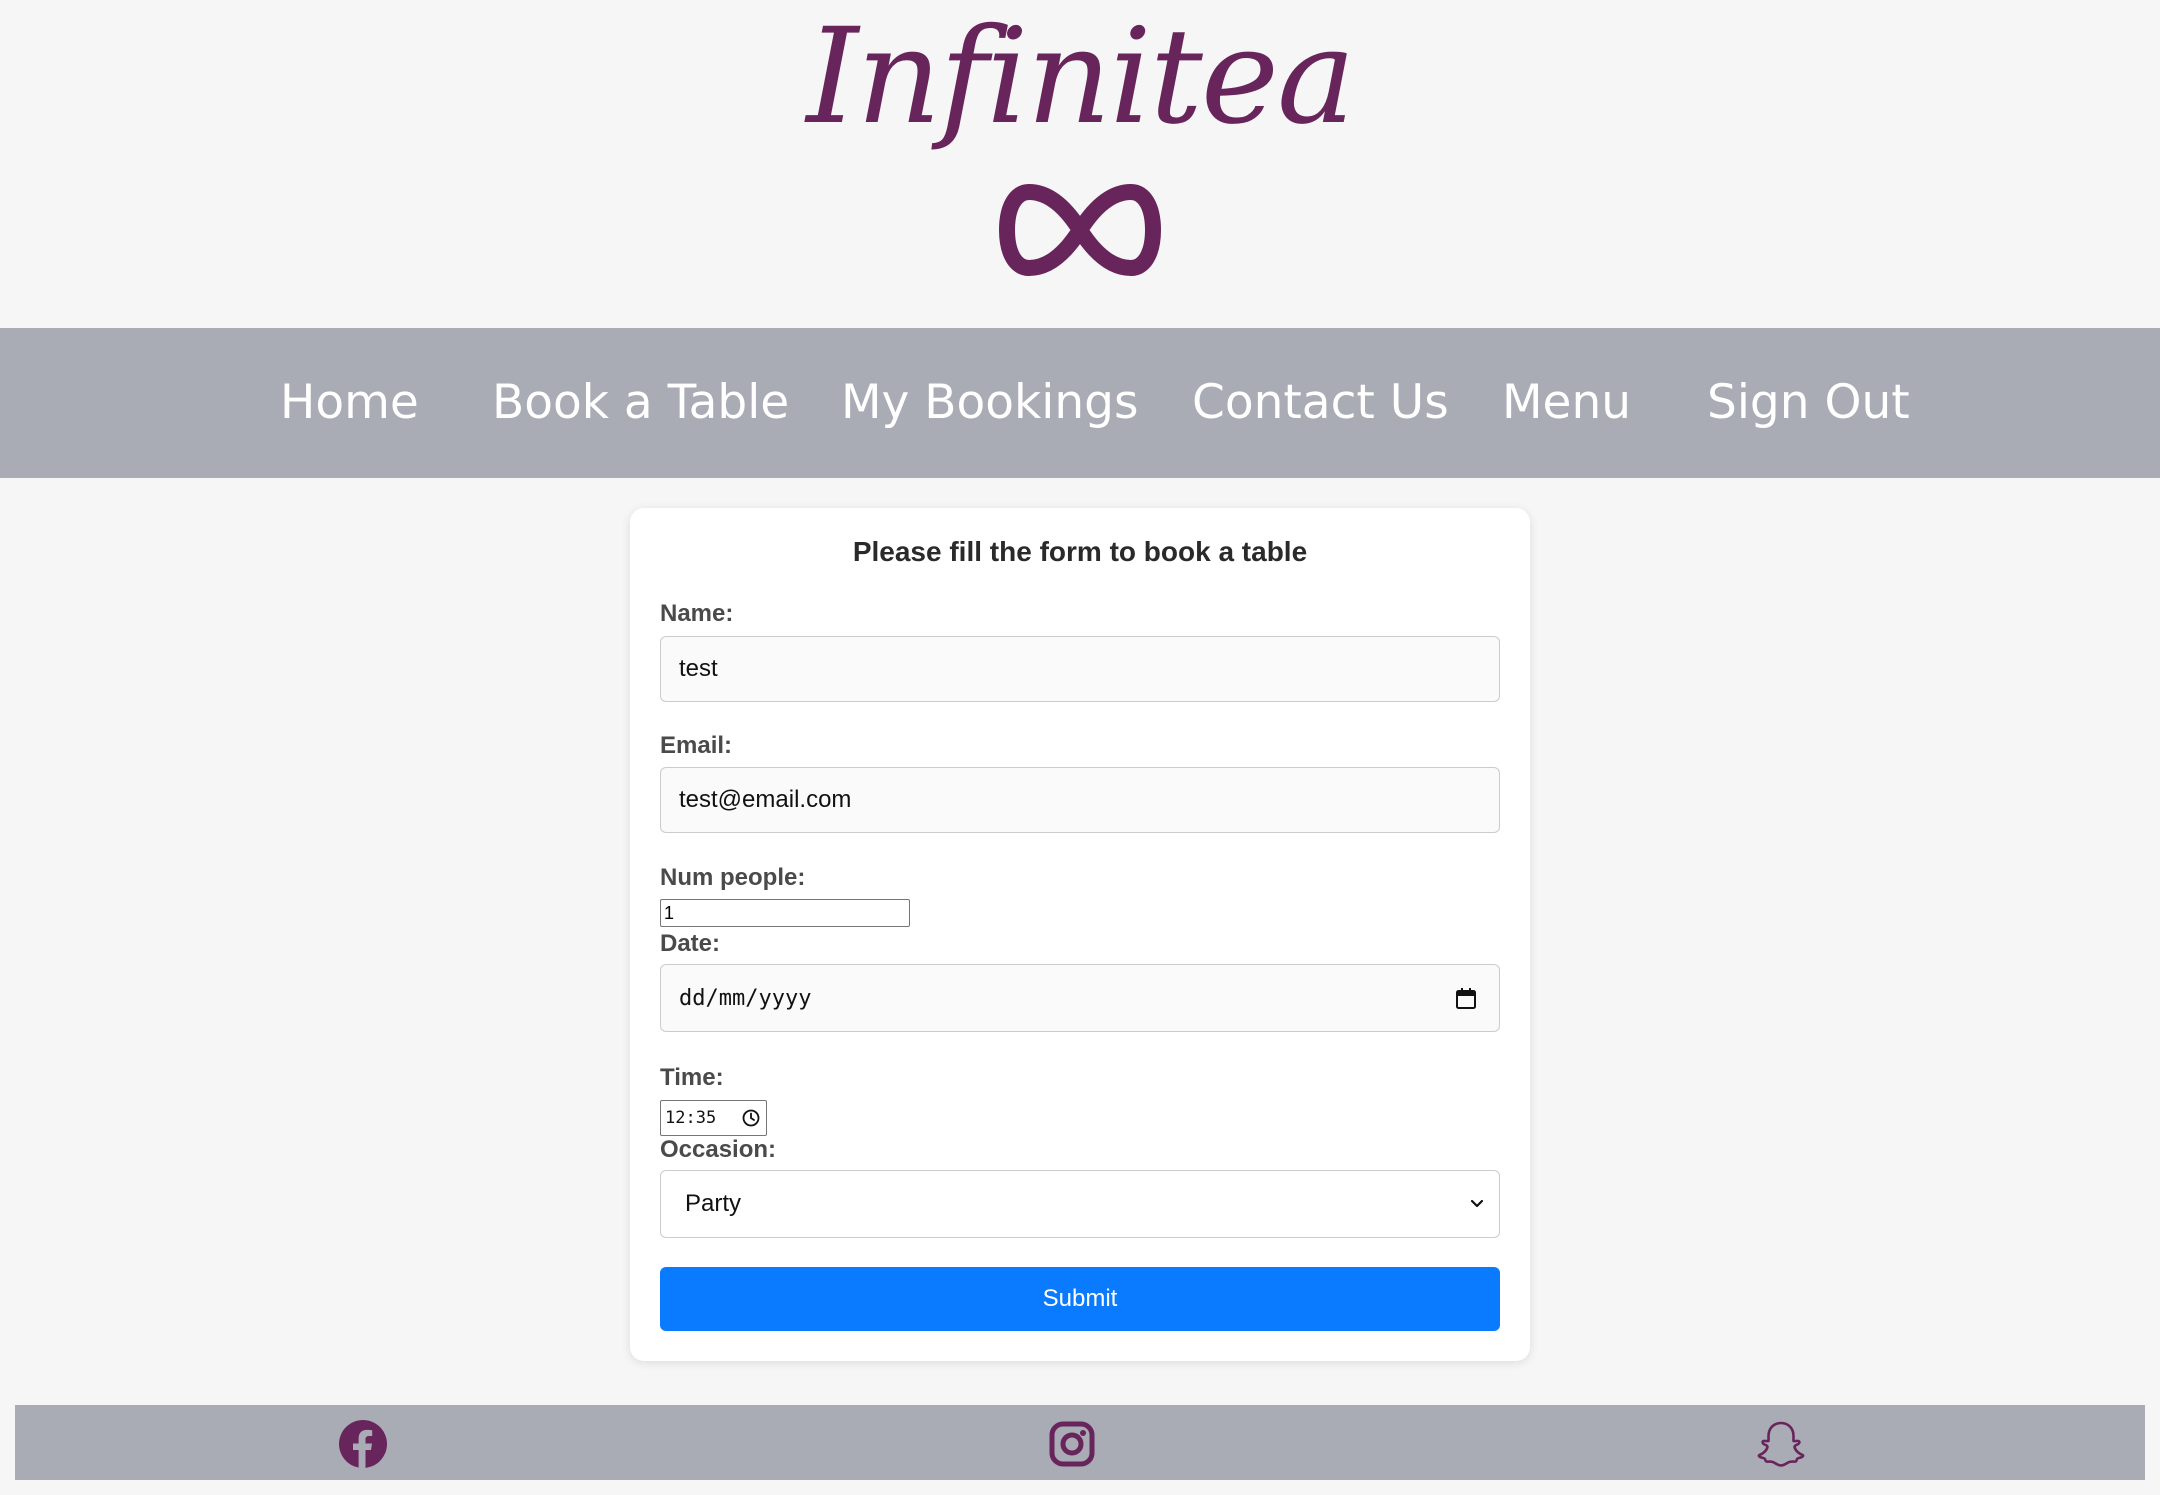 Image resolution: width=2160 pixels, height=1495 pixels. I want to click on date-input: dd/mm/yyyy, so click(1080, 998).